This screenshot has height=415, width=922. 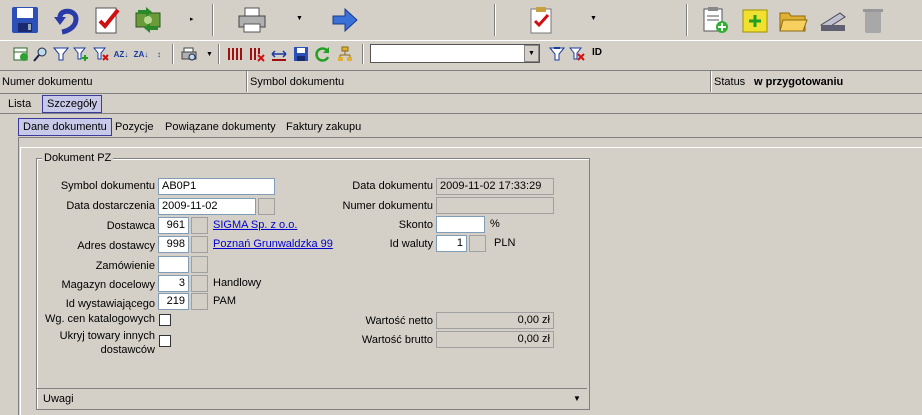 What do you see at coordinates (81, 54) in the screenshot?
I see `filter-add-icon` at bounding box center [81, 54].